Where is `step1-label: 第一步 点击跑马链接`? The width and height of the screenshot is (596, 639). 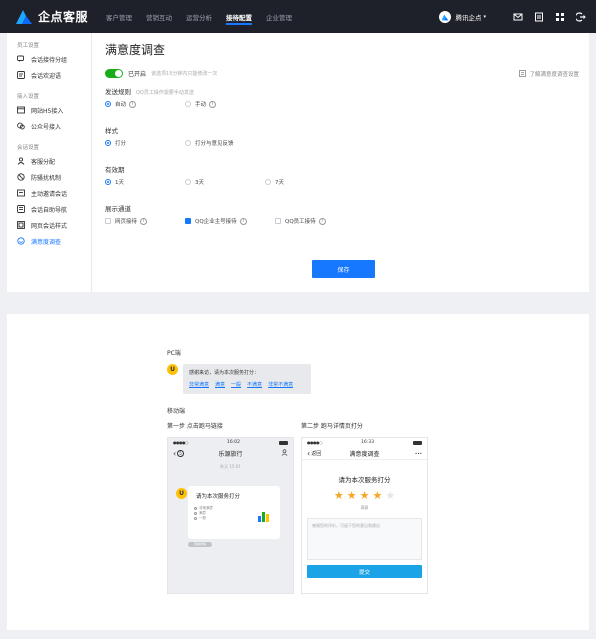
step1-label: 第一步 点击跑马链接 is located at coordinates (195, 426).